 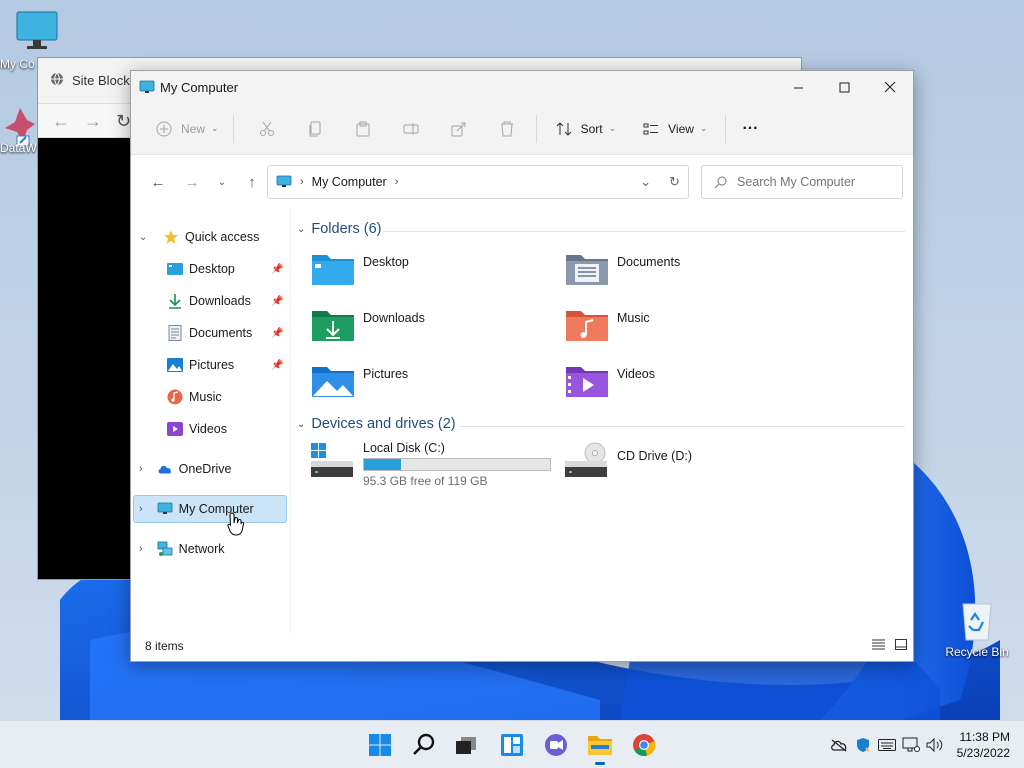 What do you see at coordinates (165, 469) in the screenshot?
I see `cloud-icon` at bounding box center [165, 469].